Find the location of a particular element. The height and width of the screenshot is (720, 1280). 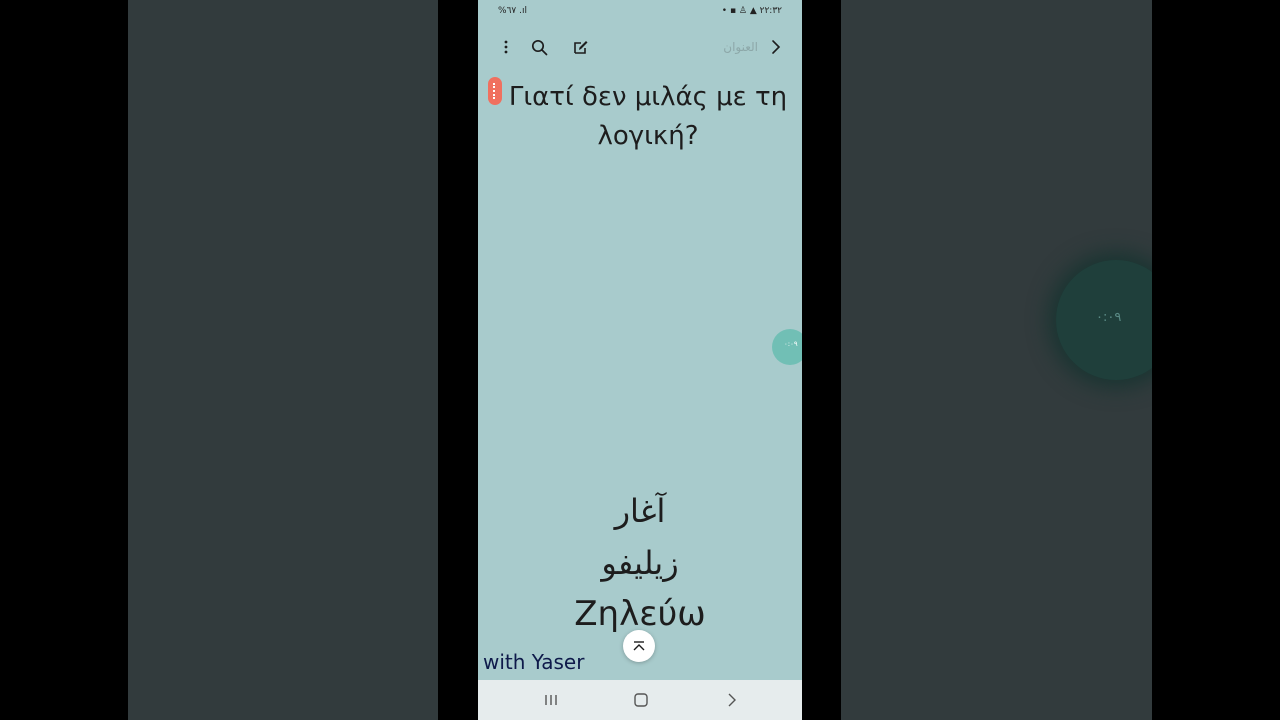

floating-timer-bubble: ٠:٠٩ is located at coordinates (787, 347).